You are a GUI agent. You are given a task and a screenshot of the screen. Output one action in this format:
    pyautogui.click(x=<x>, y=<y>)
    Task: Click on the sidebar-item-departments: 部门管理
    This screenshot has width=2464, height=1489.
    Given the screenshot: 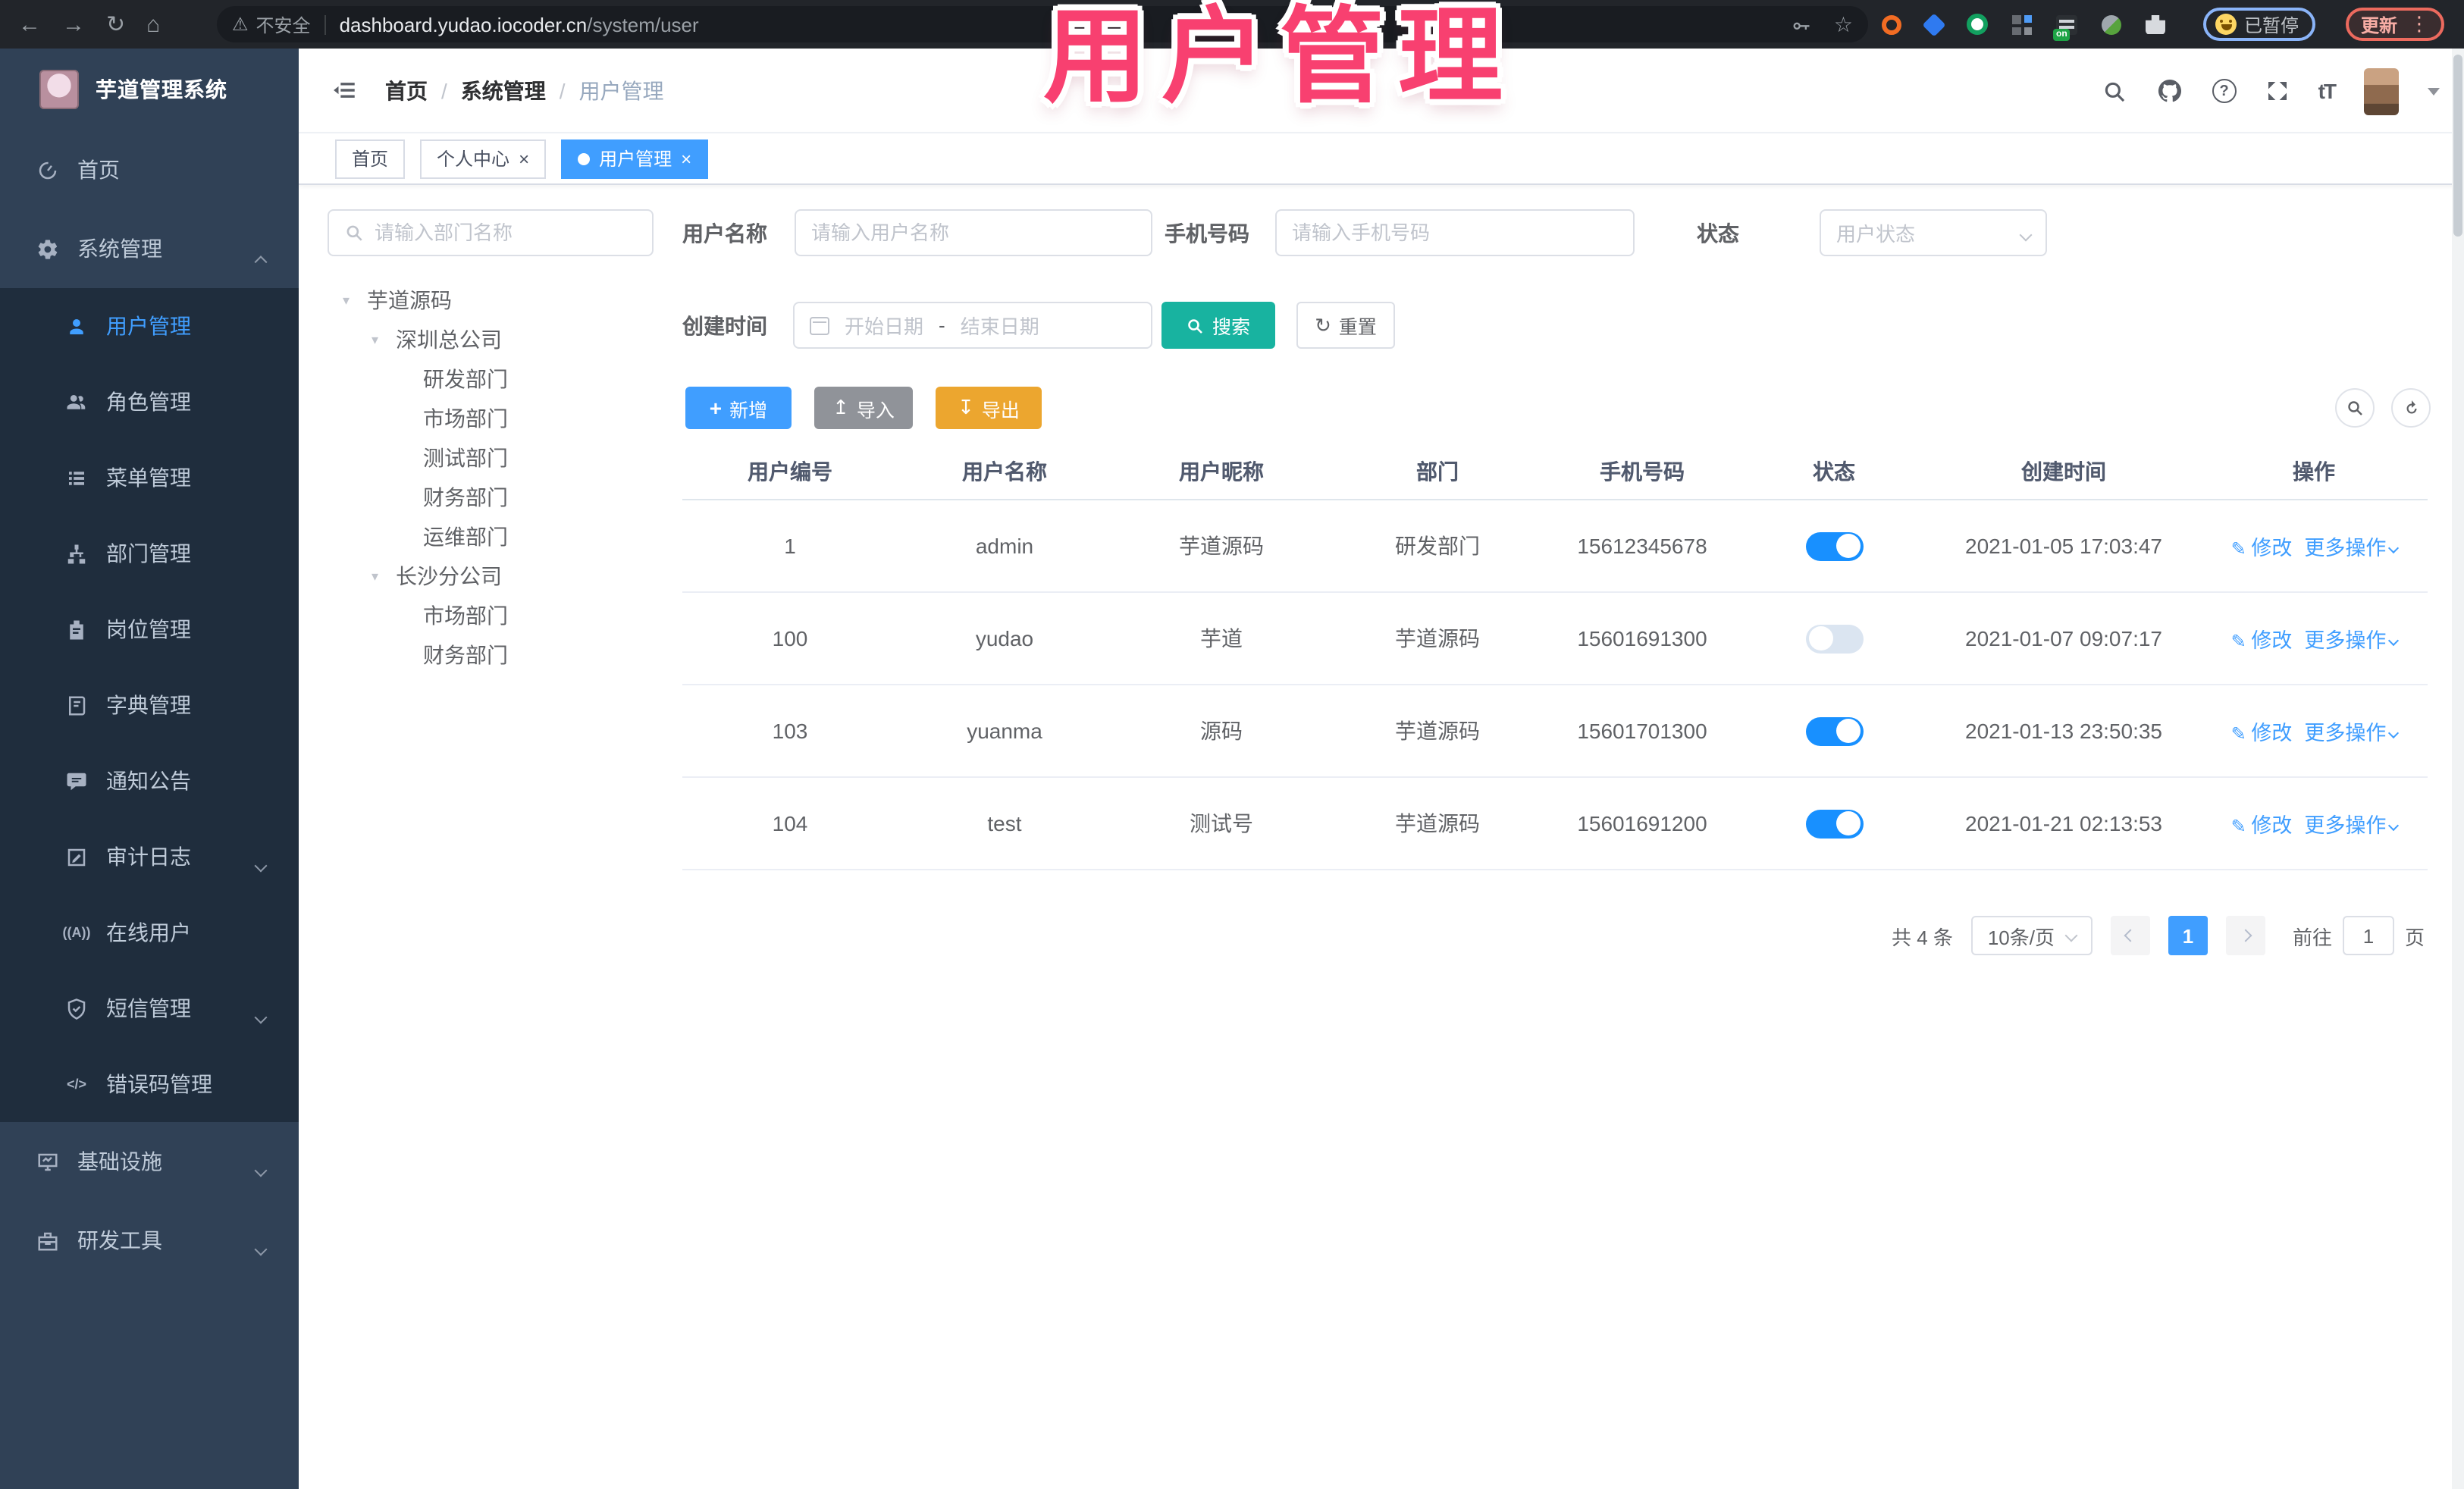 What is the action you would take?
    pyautogui.click(x=150, y=554)
    